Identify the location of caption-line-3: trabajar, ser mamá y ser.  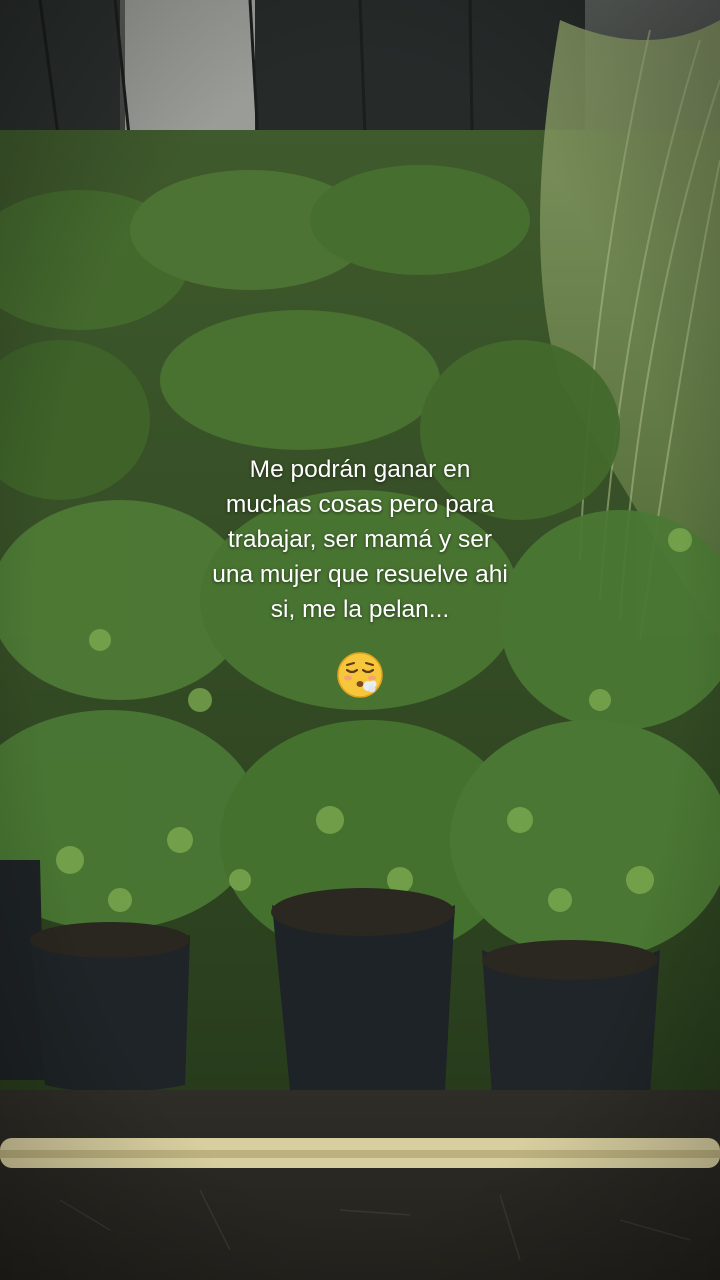
(360, 539).